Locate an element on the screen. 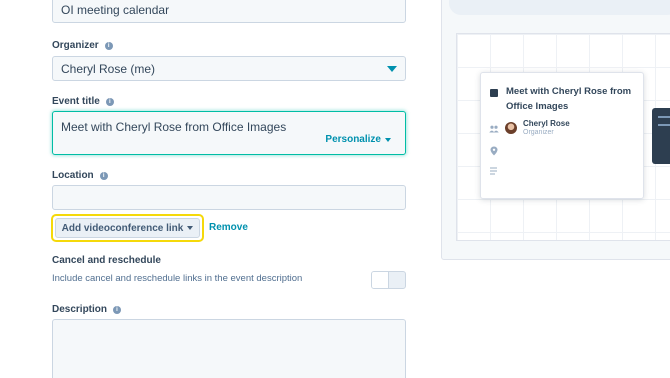  add-videoconference-button-highlight: Add videoconference link is located at coordinates (127, 228).